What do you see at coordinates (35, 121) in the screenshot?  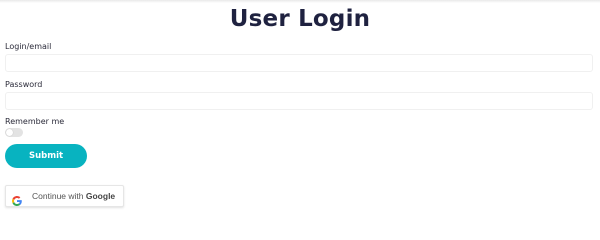 I see `remember-me-label: Remember me` at bounding box center [35, 121].